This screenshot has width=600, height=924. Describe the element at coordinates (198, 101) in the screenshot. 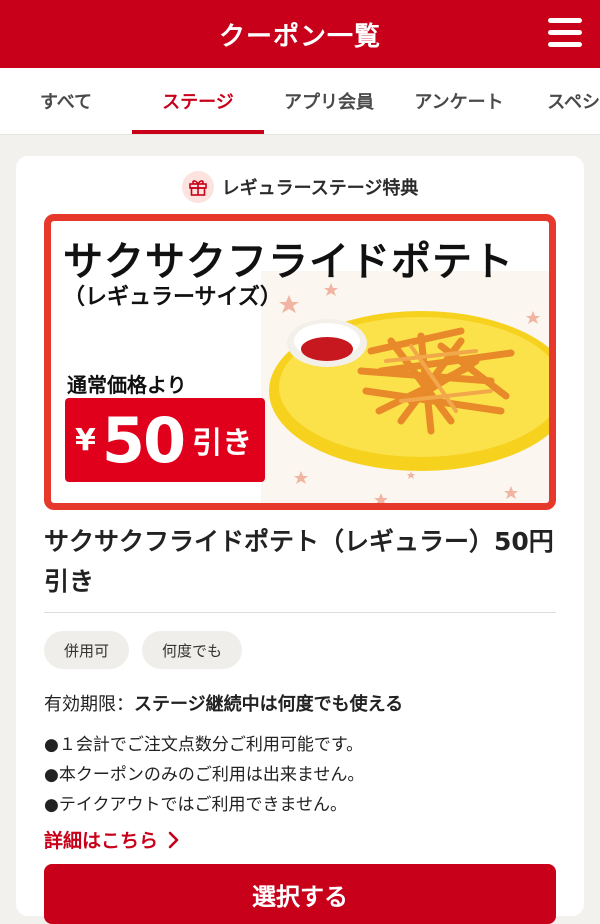

I see `tab-stage: ステージ` at that location.